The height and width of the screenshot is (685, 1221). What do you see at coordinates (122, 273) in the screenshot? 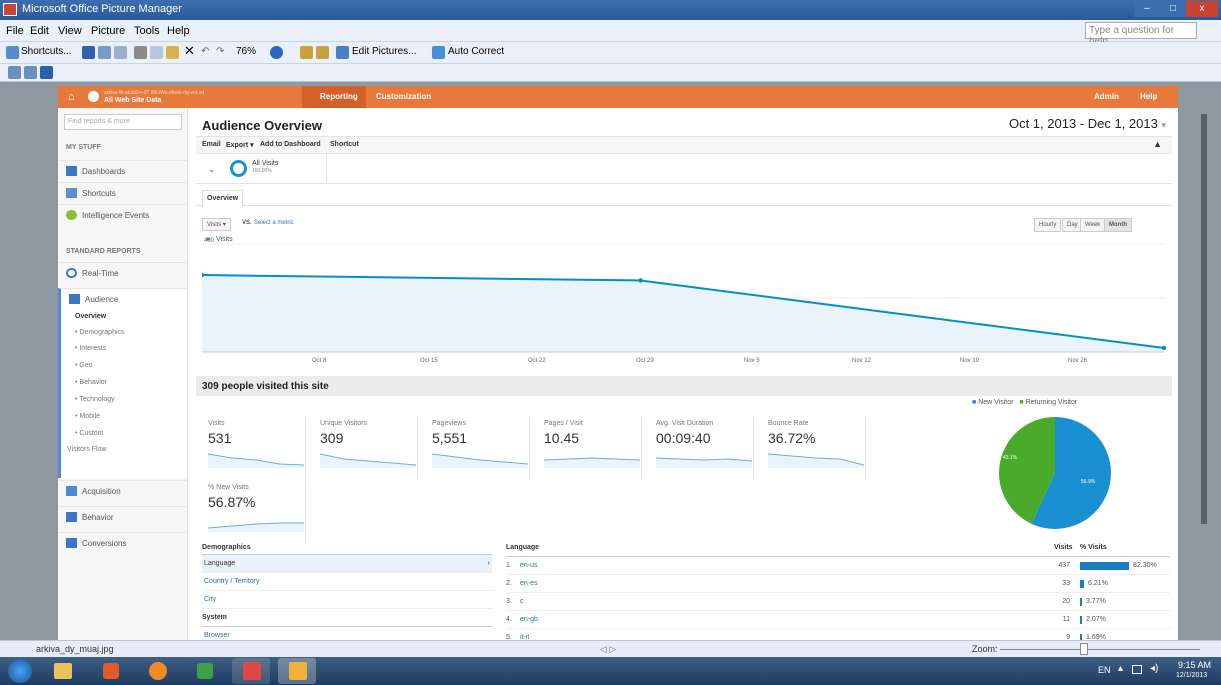
I see `sidebar-item-real-time: Real-Time` at bounding box center [122, 273].